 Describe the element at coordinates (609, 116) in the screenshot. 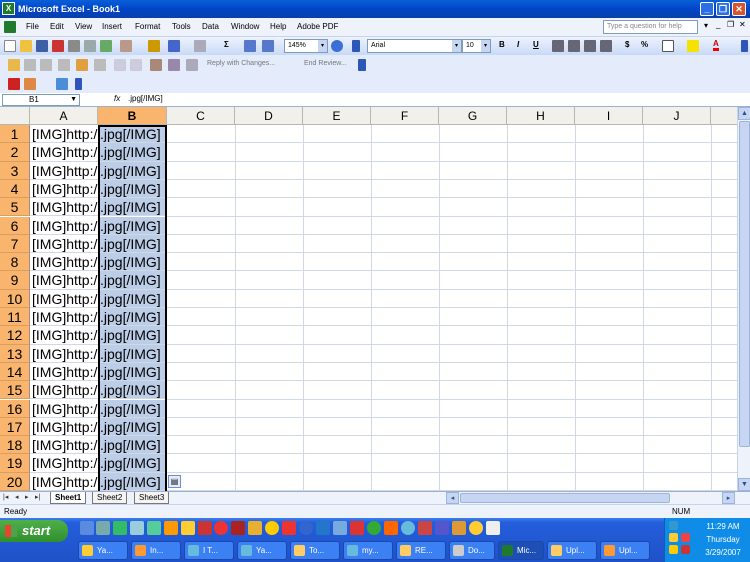

I see `column-header-i: I` at that location.